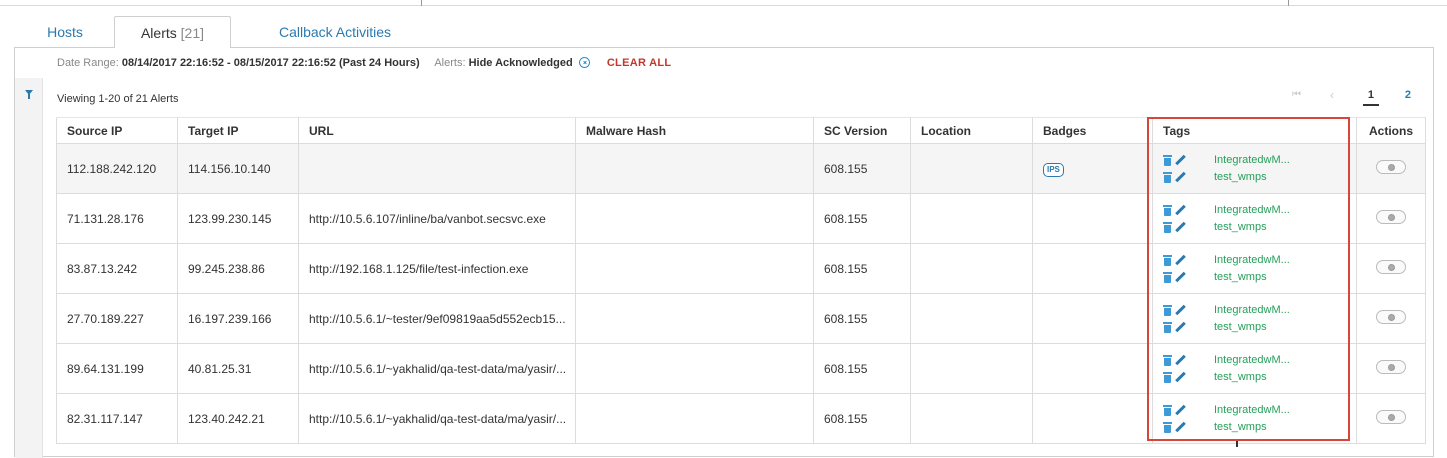  I want to click on funnel-icon, so click(29, 94).